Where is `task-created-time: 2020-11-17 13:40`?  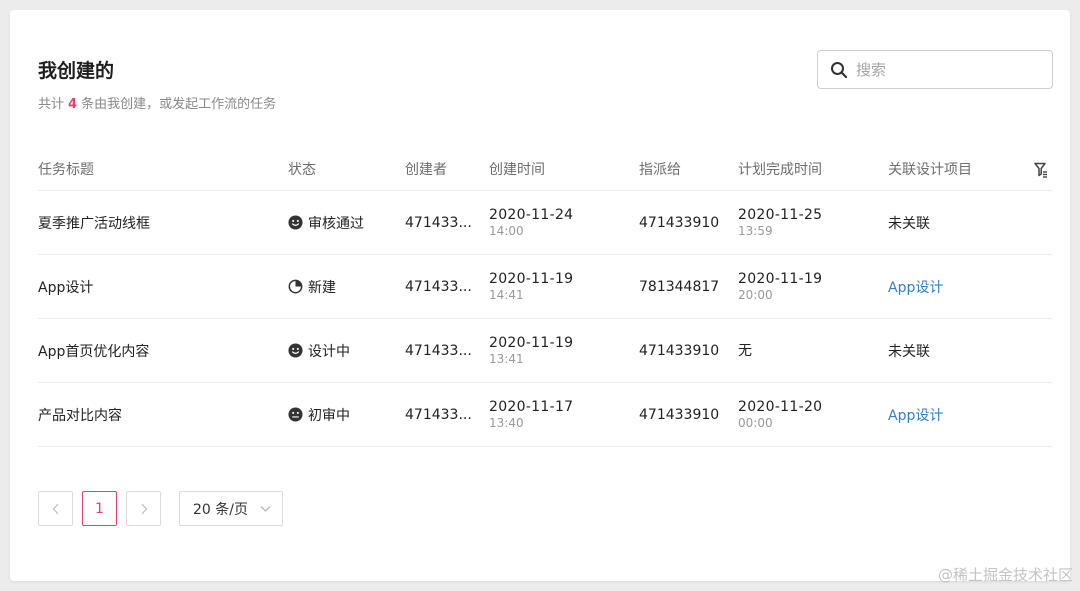
task-created-time: 2020-11-17 13:40 is located at coordinates (564, 414).